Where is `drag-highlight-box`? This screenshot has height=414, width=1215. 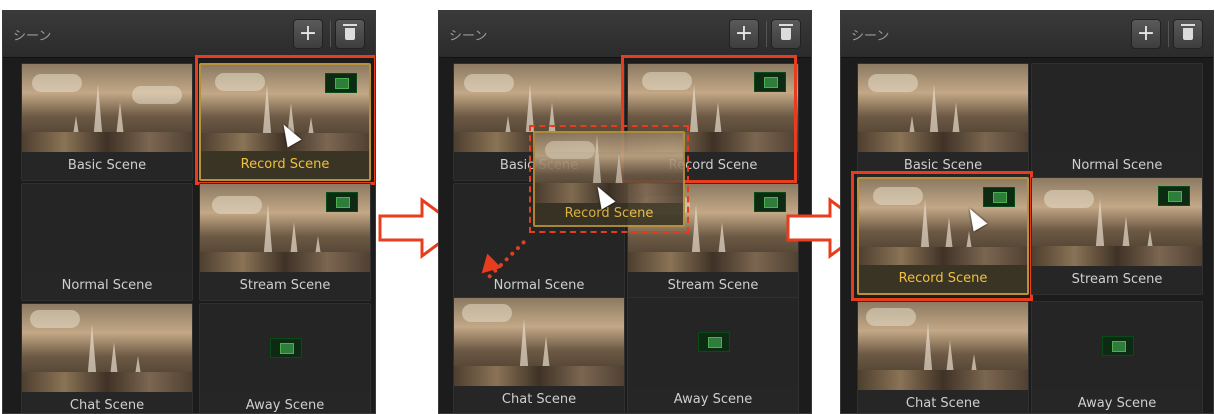
drag-highlight-box is located at coordinates (609, 179).